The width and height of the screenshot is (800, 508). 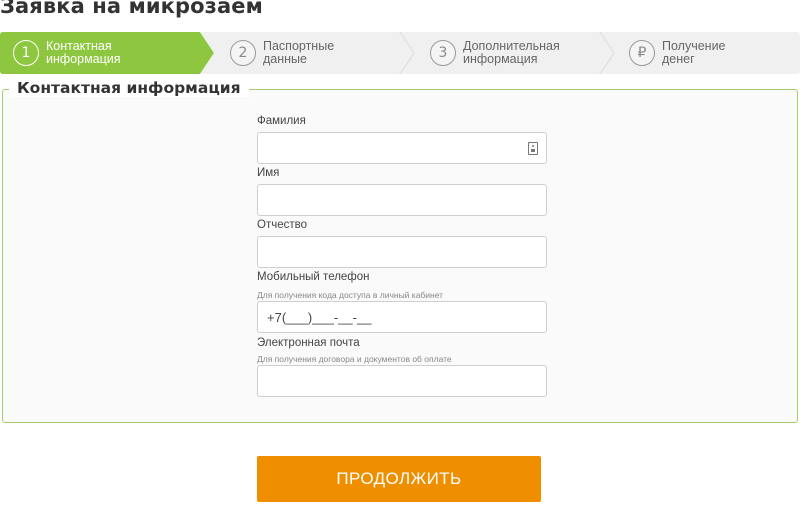 What do you see at coordinates (319, 317) in the screenshot?
I see `phone-value: +7(___)___-__-__` at bounding box center [319, 317].